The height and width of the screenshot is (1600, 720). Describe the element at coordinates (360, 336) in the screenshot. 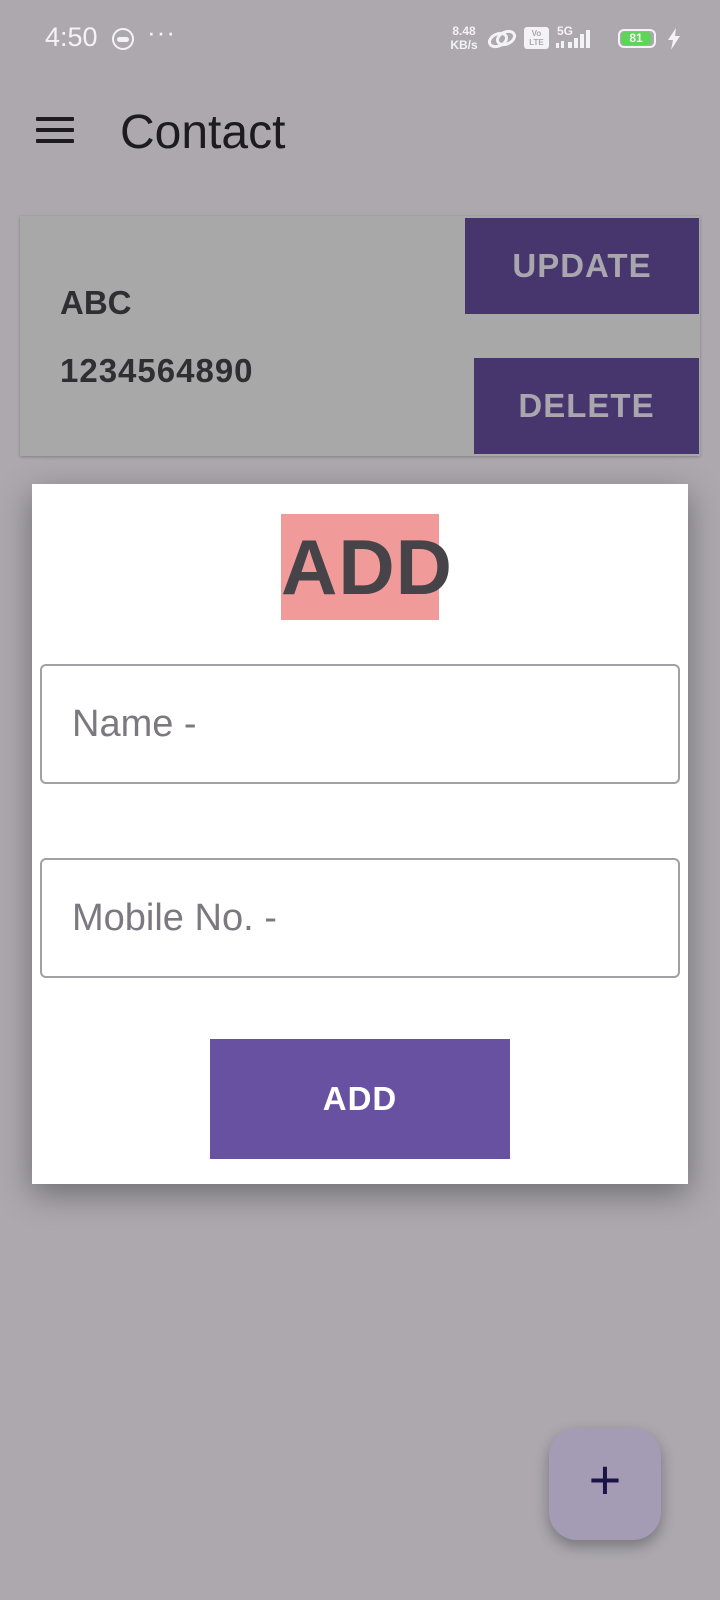

I see `contact-card: ABC 1234564890 UPDATE DELETE` at that location.